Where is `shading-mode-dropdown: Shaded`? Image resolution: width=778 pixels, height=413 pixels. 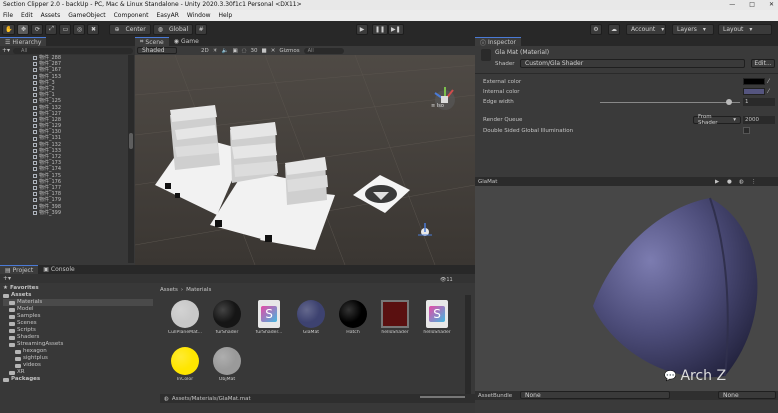
shading-mode-dropdown: Shaded is located at coordinates (157, 50).